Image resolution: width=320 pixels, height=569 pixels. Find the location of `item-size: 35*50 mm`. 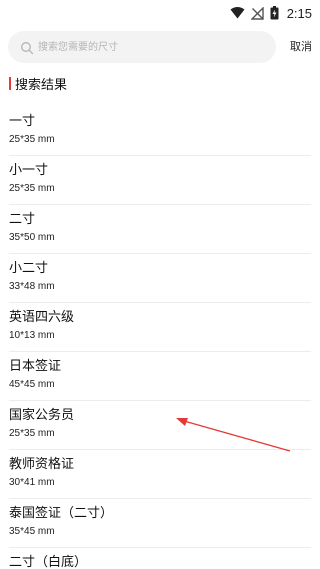

item-size: 35*50 mm is located at coordinates (32, 237).